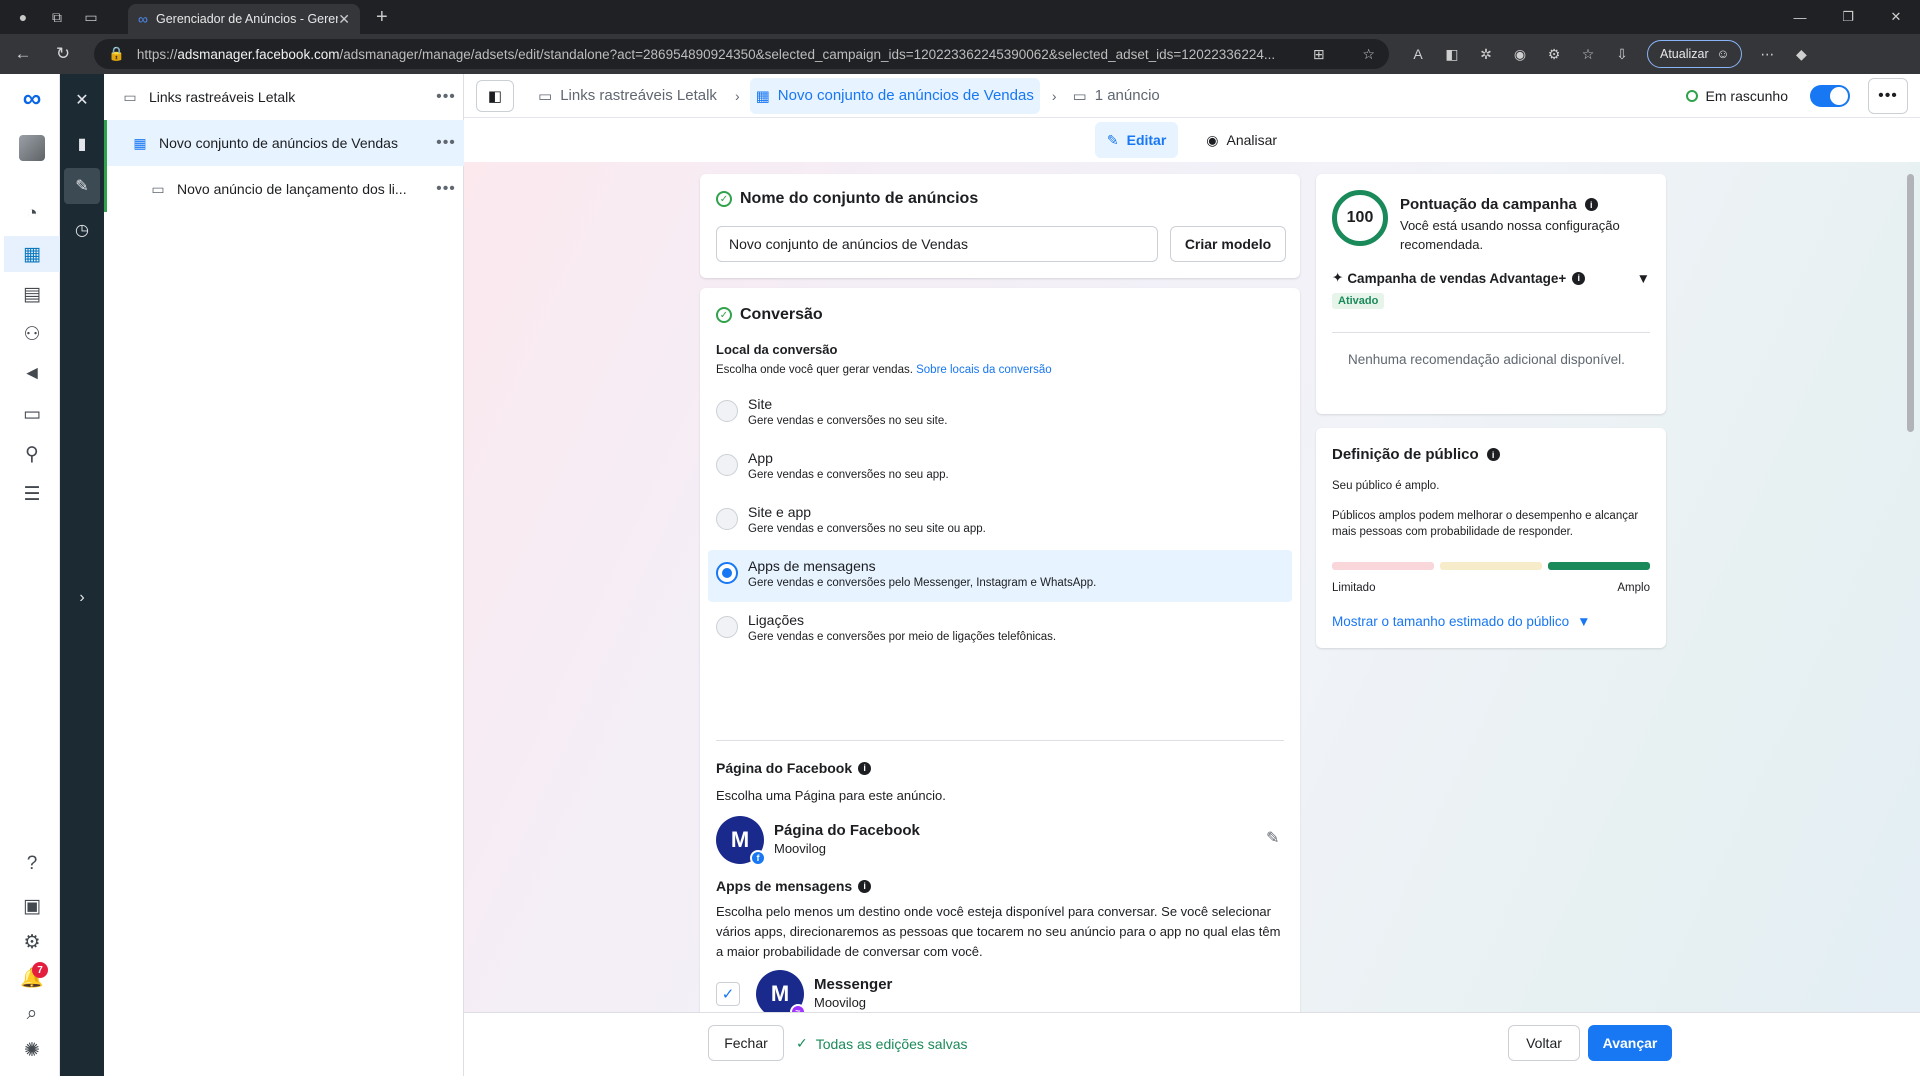 The image size is (1920, 1080). Describe the element at coordinates (853, 984) in the screenshot. I see `messenger-name: Messenger` at that location.